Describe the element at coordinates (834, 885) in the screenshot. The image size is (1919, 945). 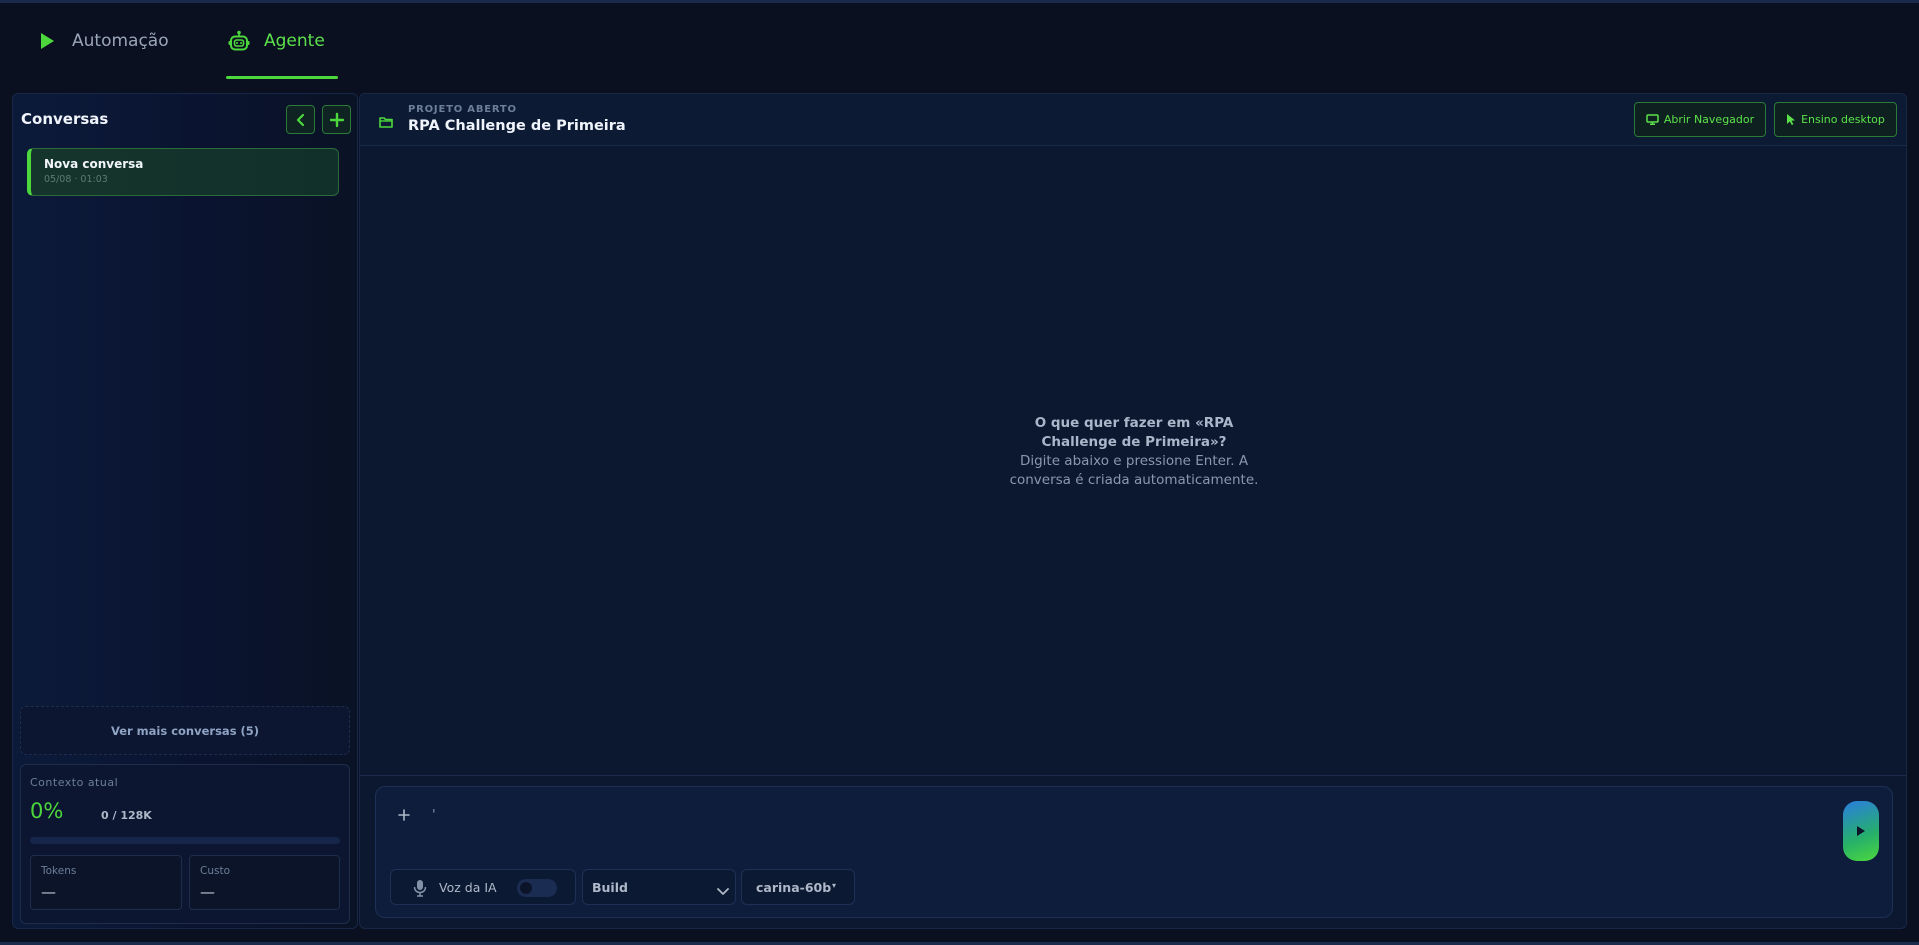
I see `caret-down-icon: ▾` at that location.